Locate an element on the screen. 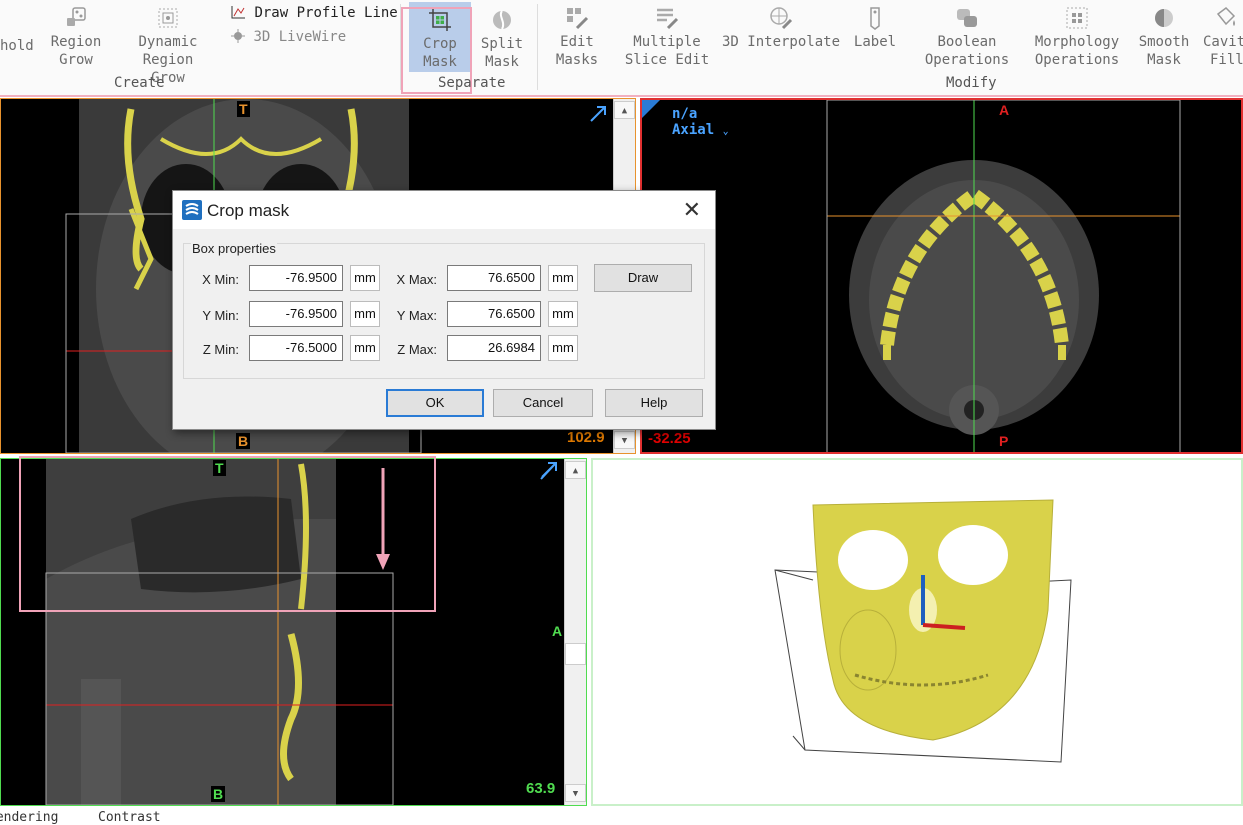  x-max-unit: mm is located at coordinates (563, 278).